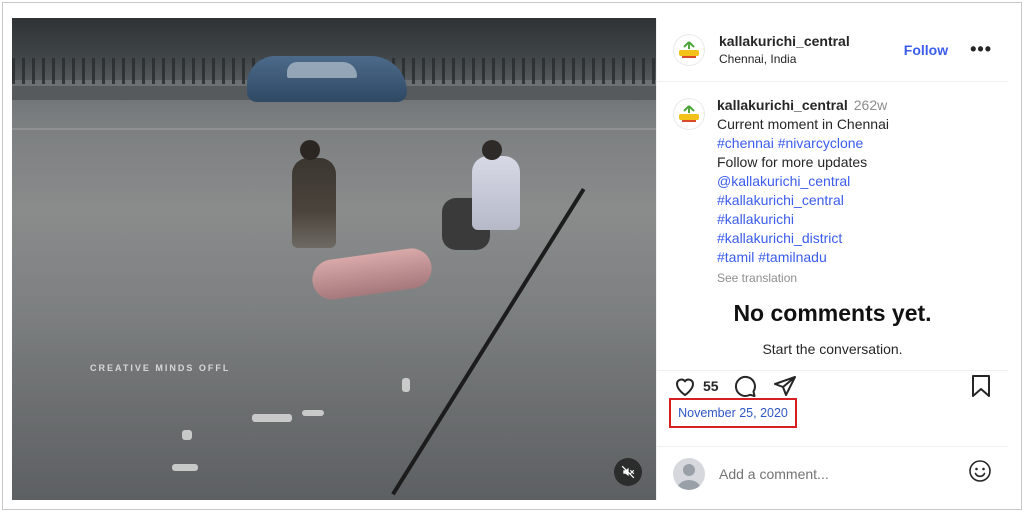 The image size is (1024, 512). Describe the element at coordinates (784, 49) in the screenshot. I see `header-names: kallakurichi_central Chennai, India` at that location.